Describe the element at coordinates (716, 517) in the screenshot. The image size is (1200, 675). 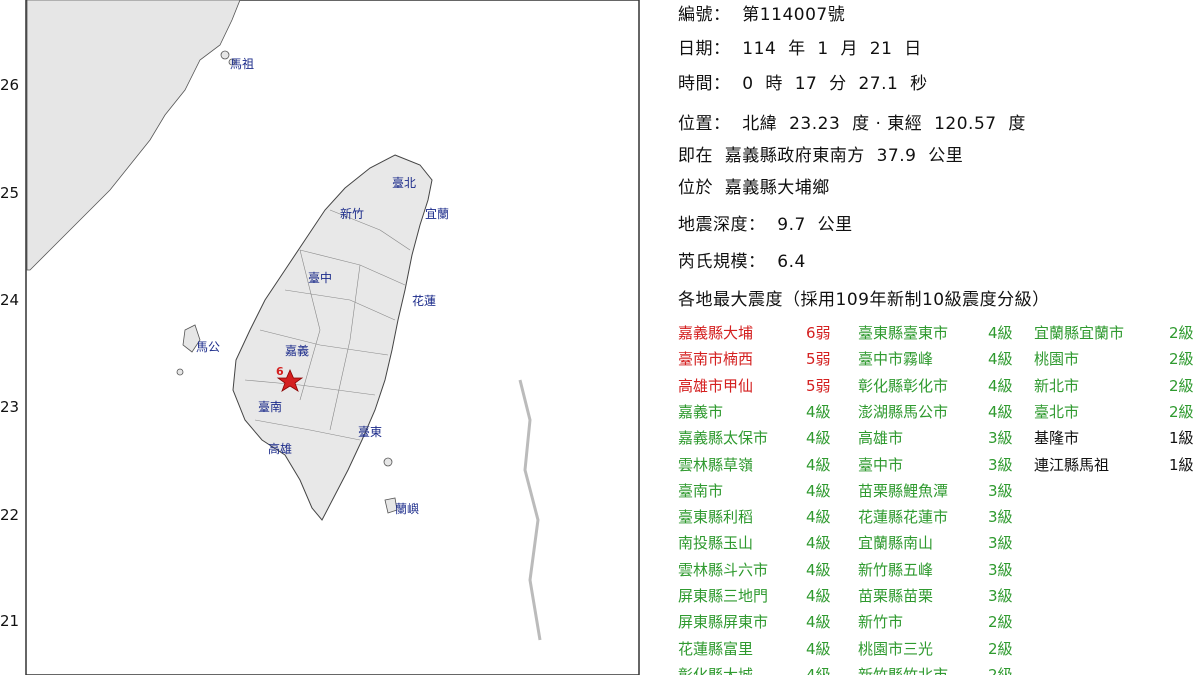
I see `station-name: 臺東縣利稻` at that location.